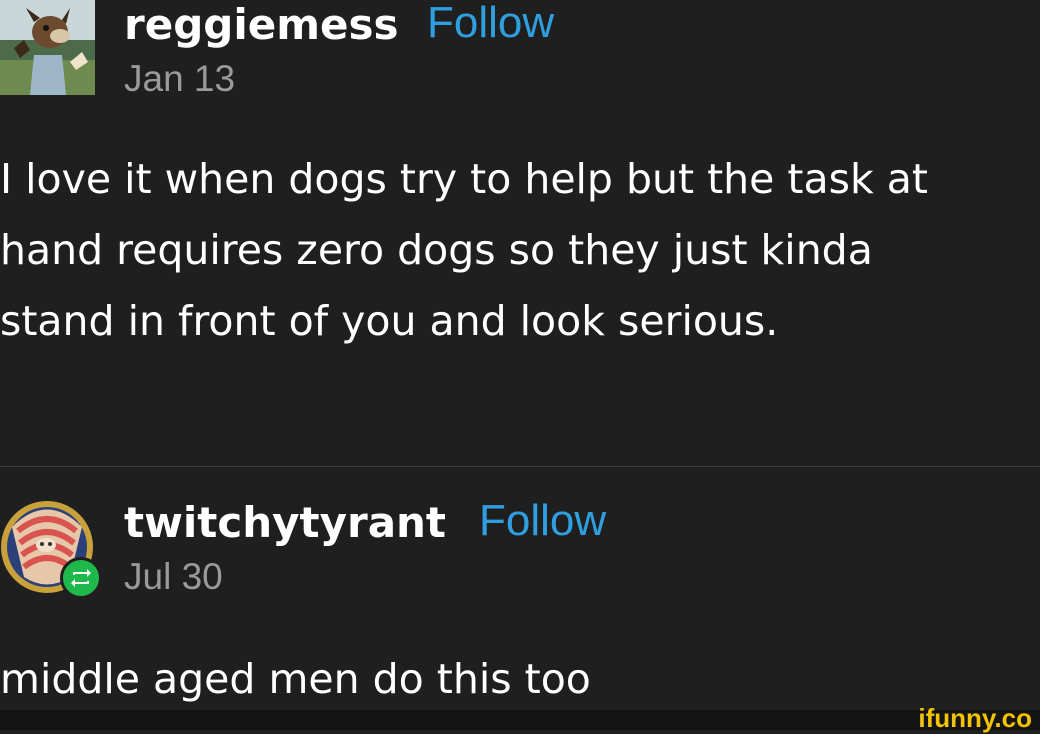 This screenshot has width=1040, height=734. What do you see at coordinates (179, 79) in the screenshot?
I see `post-date: Jan 13` at bounding box center [179, 79].